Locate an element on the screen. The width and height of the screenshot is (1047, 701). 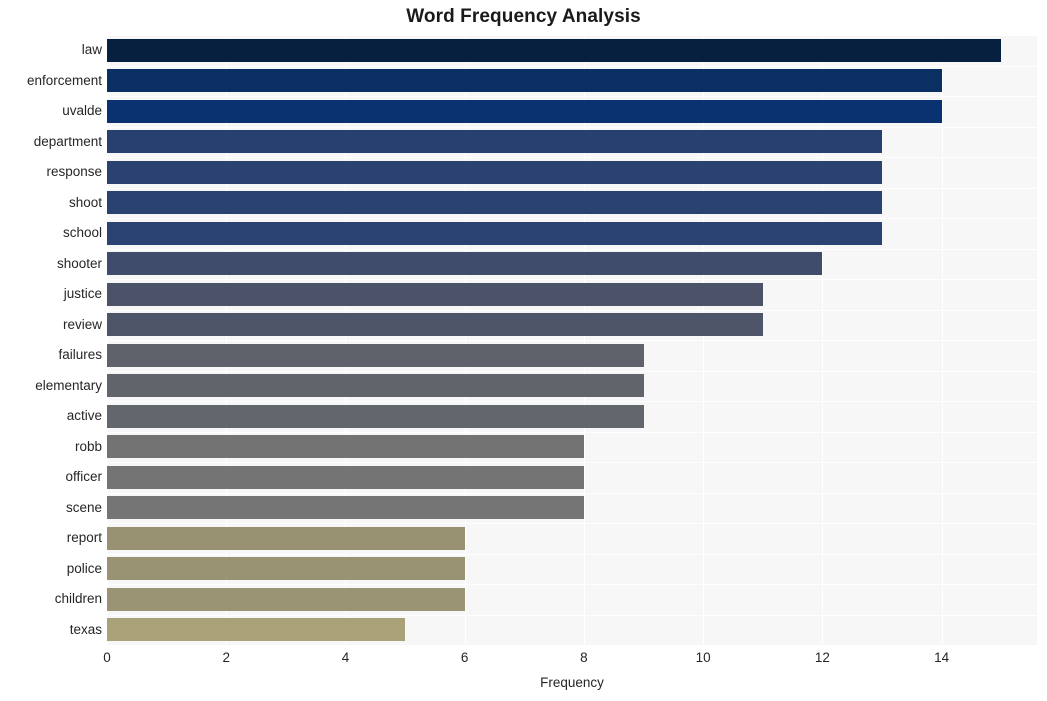
y-tick-label-enforcement: enforcement is located at coordinates (64, 80).